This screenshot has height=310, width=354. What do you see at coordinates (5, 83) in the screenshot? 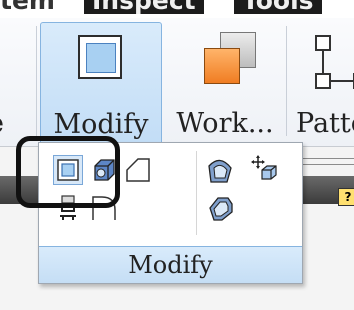
I see `ribbon-button-partial: e` at bounding box center [5, 83].